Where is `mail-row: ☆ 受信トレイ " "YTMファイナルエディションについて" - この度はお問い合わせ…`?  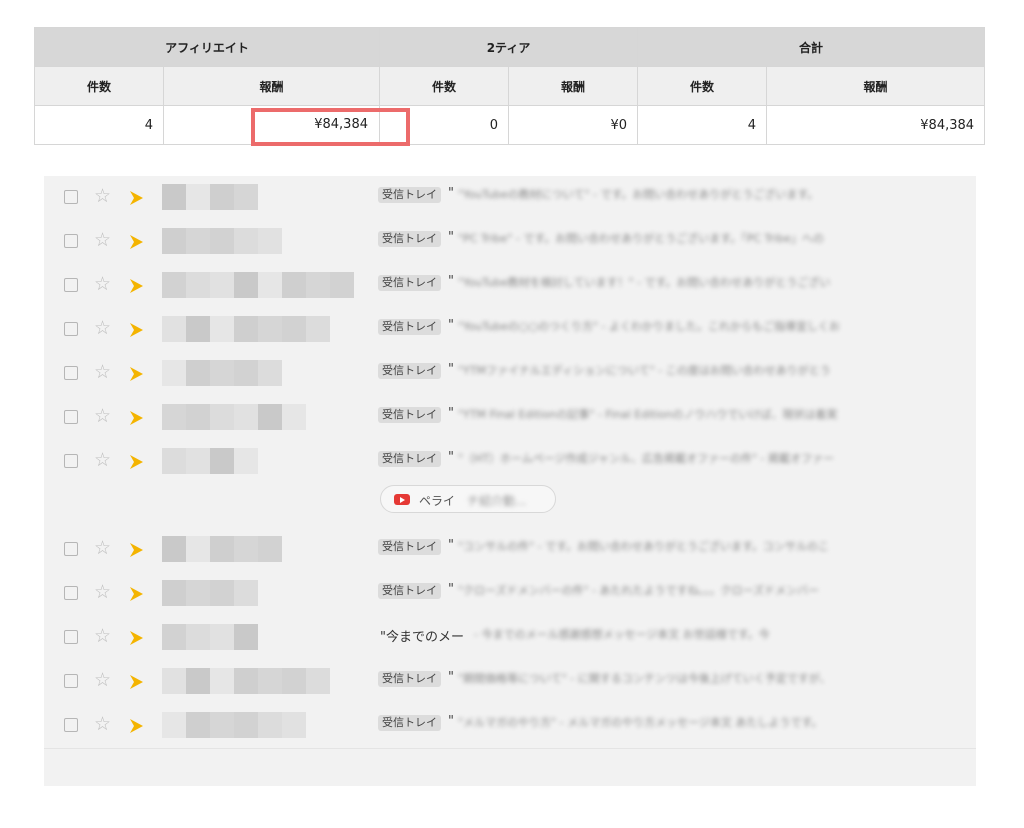
mail-row: ☆ 受信トレイ " "YTMファイナルエディションについて" - この度はお問い合わせ… is located at coordinates (510, 374).